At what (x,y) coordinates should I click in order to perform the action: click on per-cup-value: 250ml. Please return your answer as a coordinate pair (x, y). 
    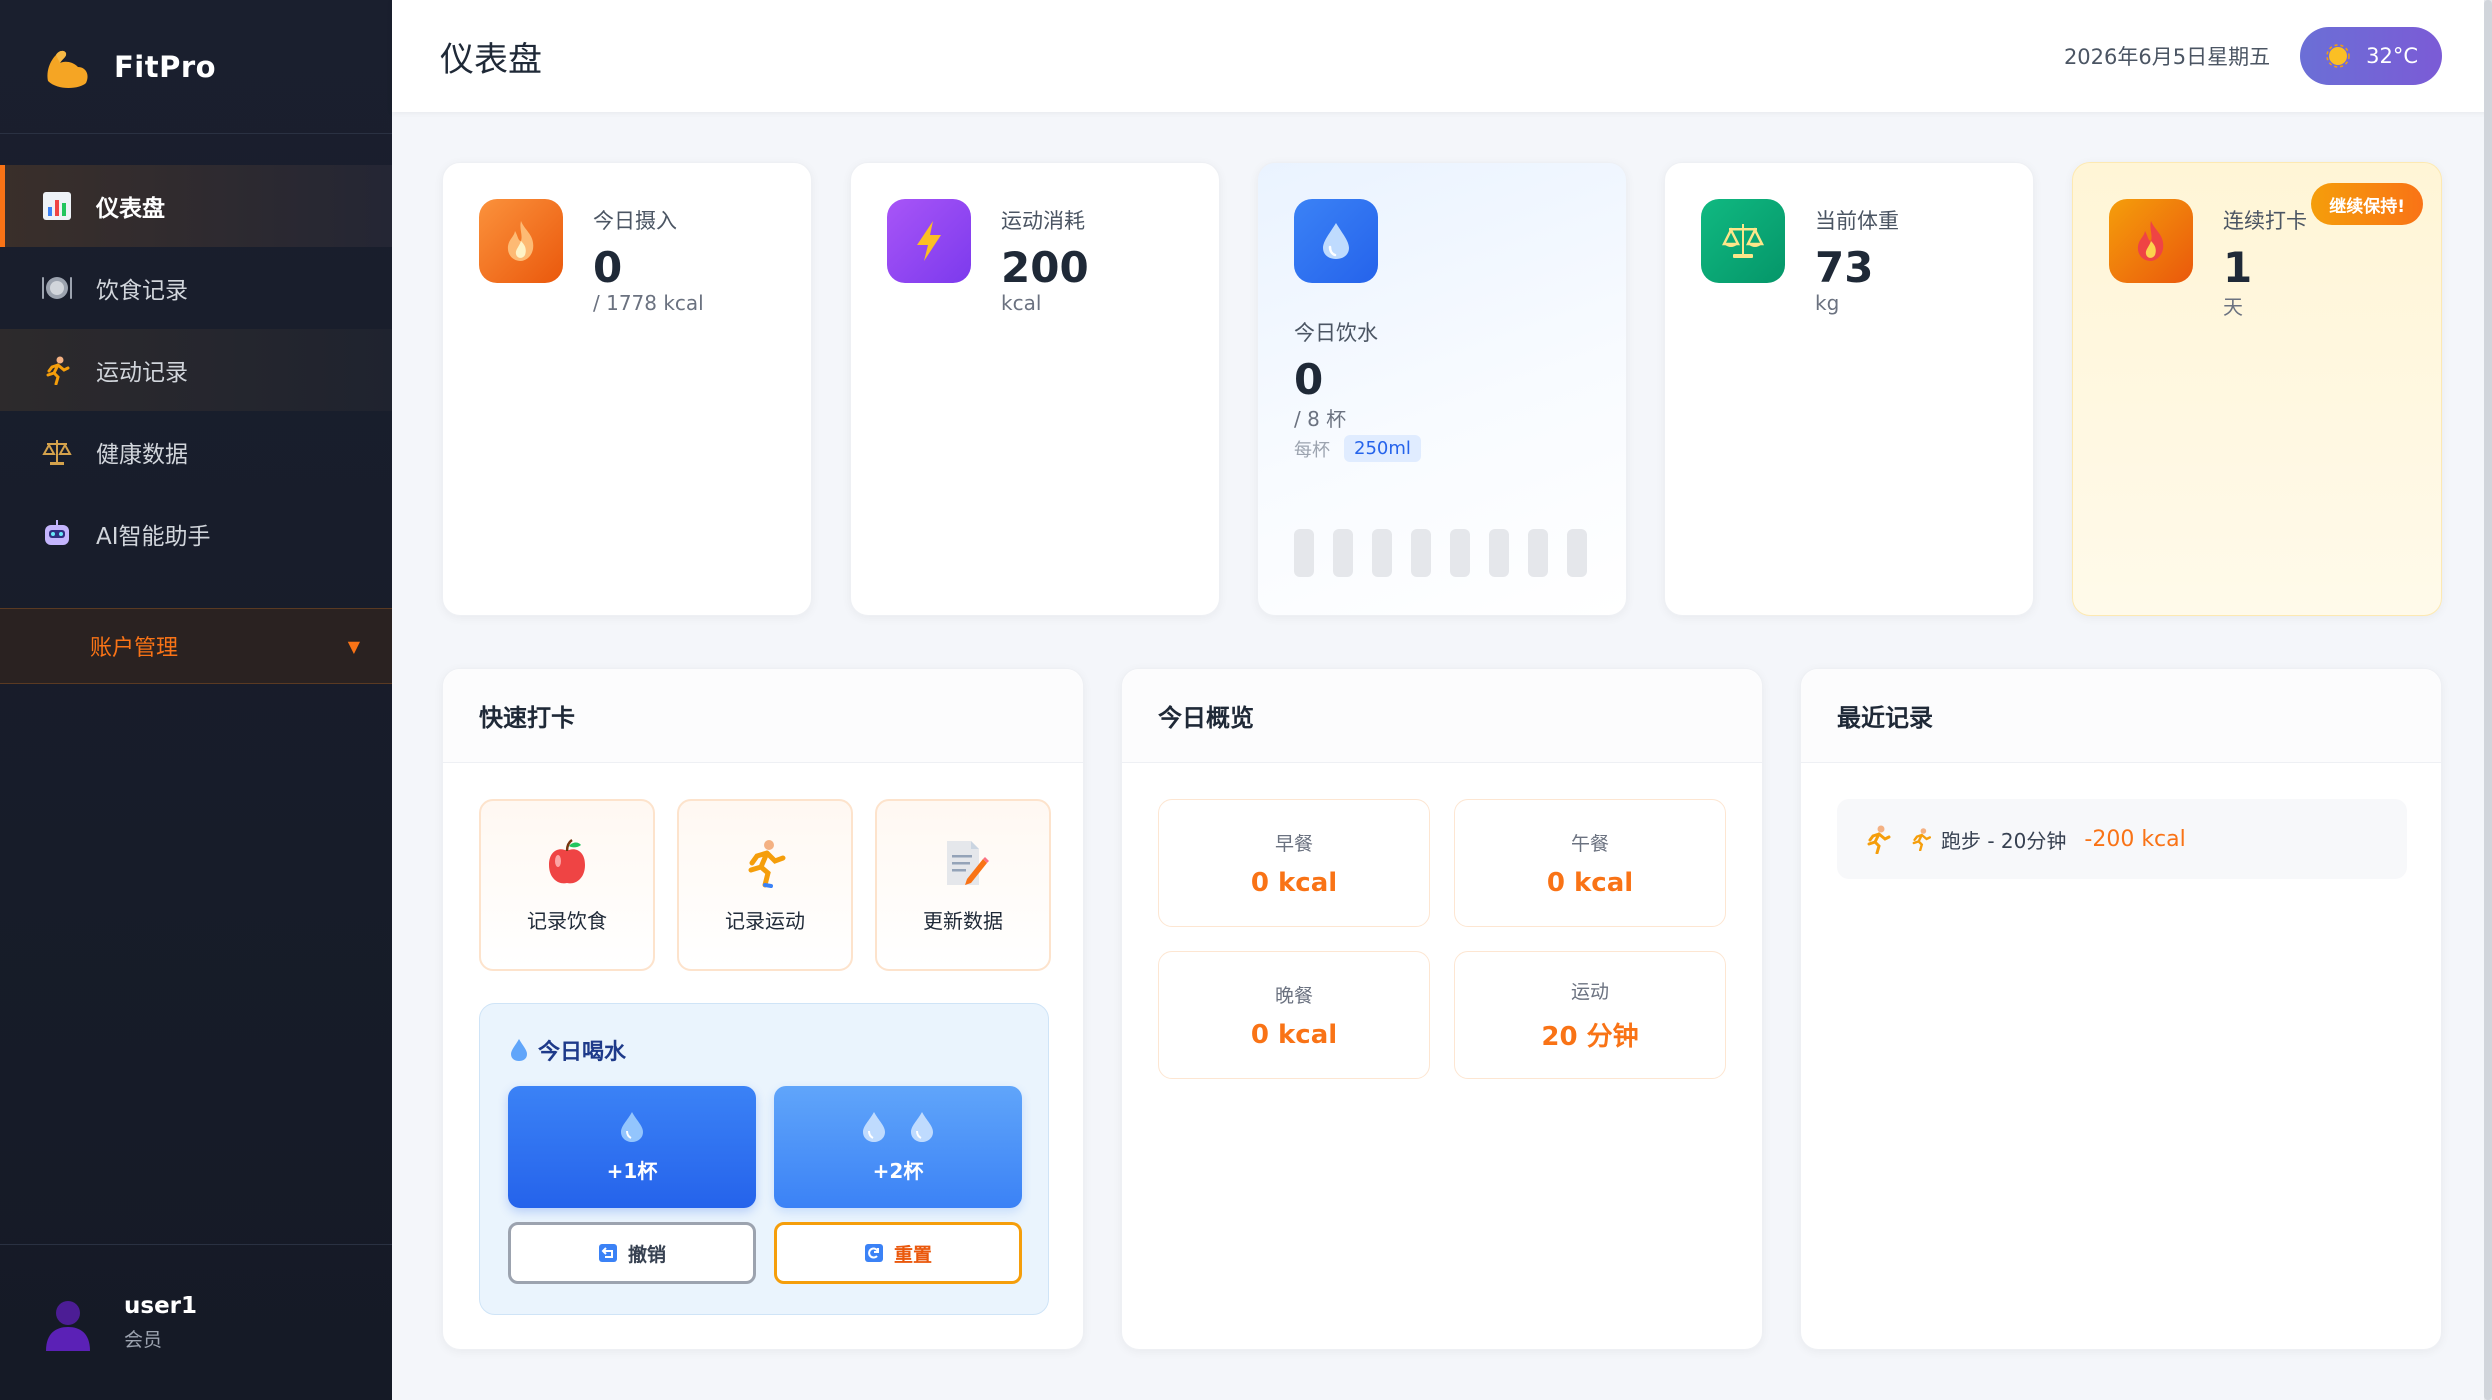
    Looking at the image, I should click on (1382, 448).